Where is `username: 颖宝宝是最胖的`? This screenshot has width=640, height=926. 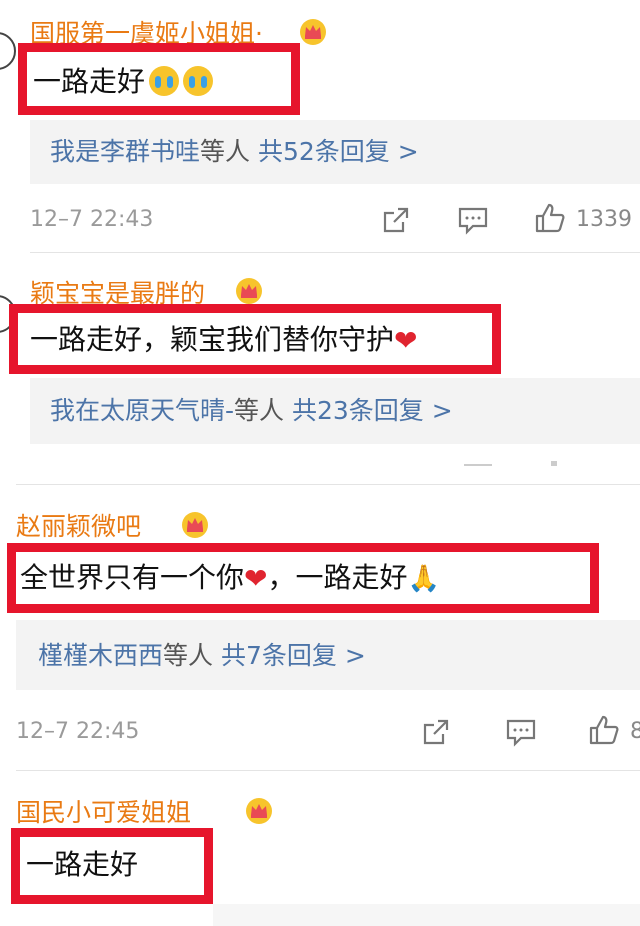
username: 颖宝宝是最胖的 is located at coordinates (117, 293).